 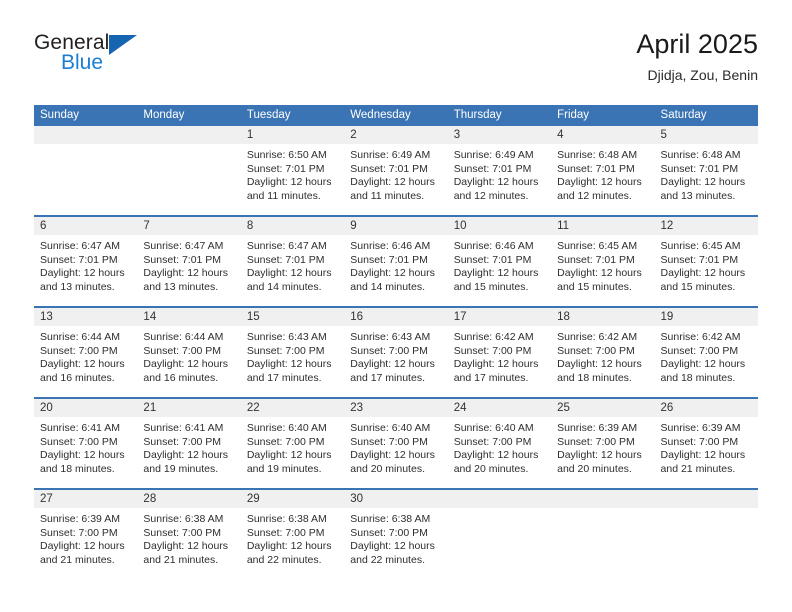 I want to click on title-block: April 2025 Djidja, Zou, Benin, so click(x=697, y=56).